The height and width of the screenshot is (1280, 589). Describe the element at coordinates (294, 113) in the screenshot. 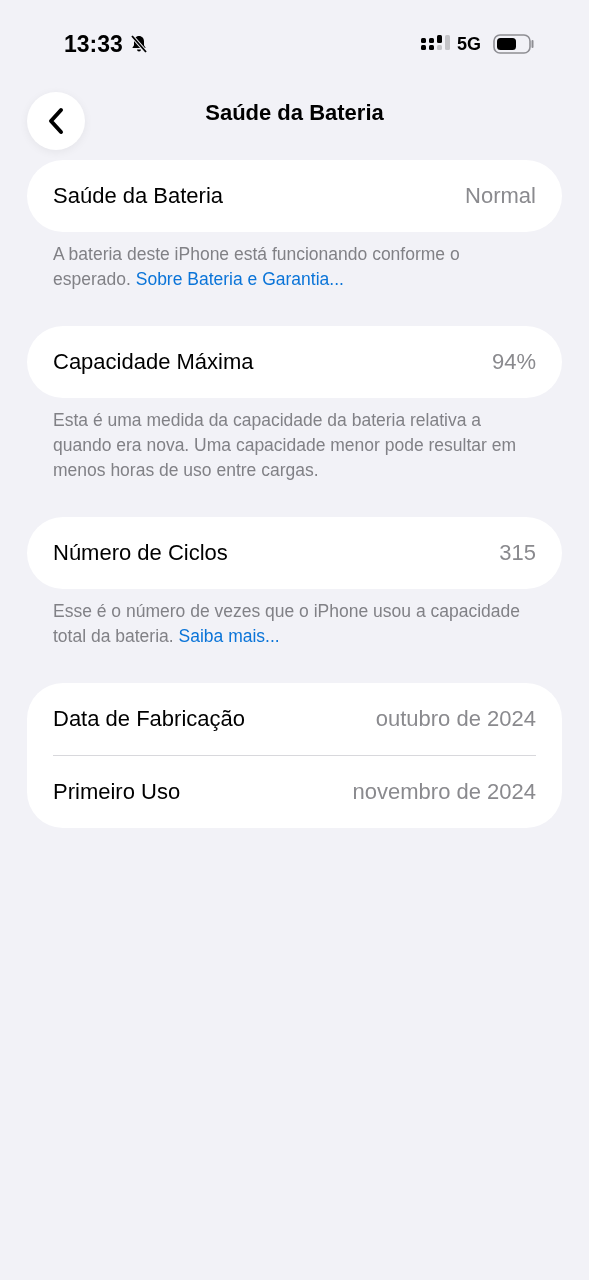

I see `page-title: Saúde da Bateria` at that location.